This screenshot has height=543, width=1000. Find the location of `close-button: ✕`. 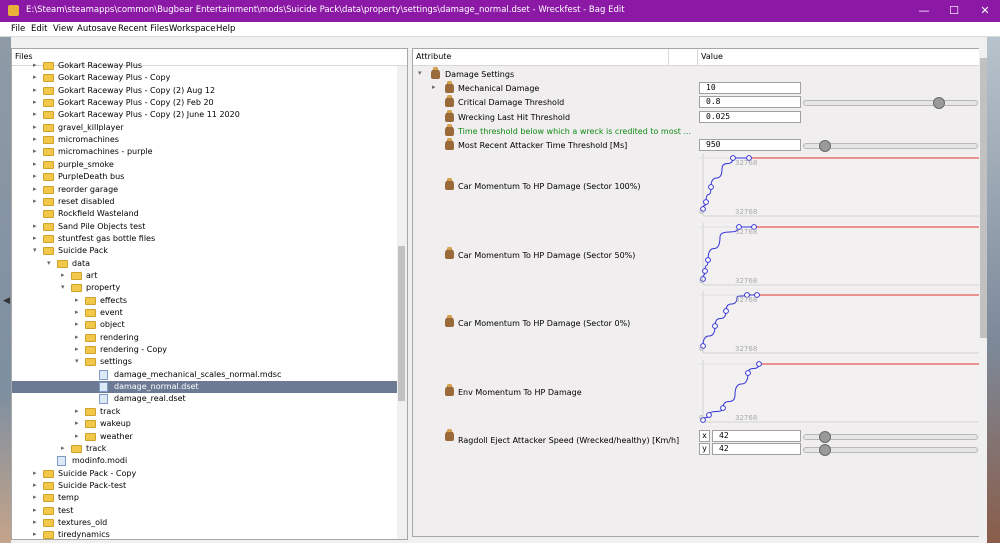

close-button: ✕ is located at coordinates (985, 11).